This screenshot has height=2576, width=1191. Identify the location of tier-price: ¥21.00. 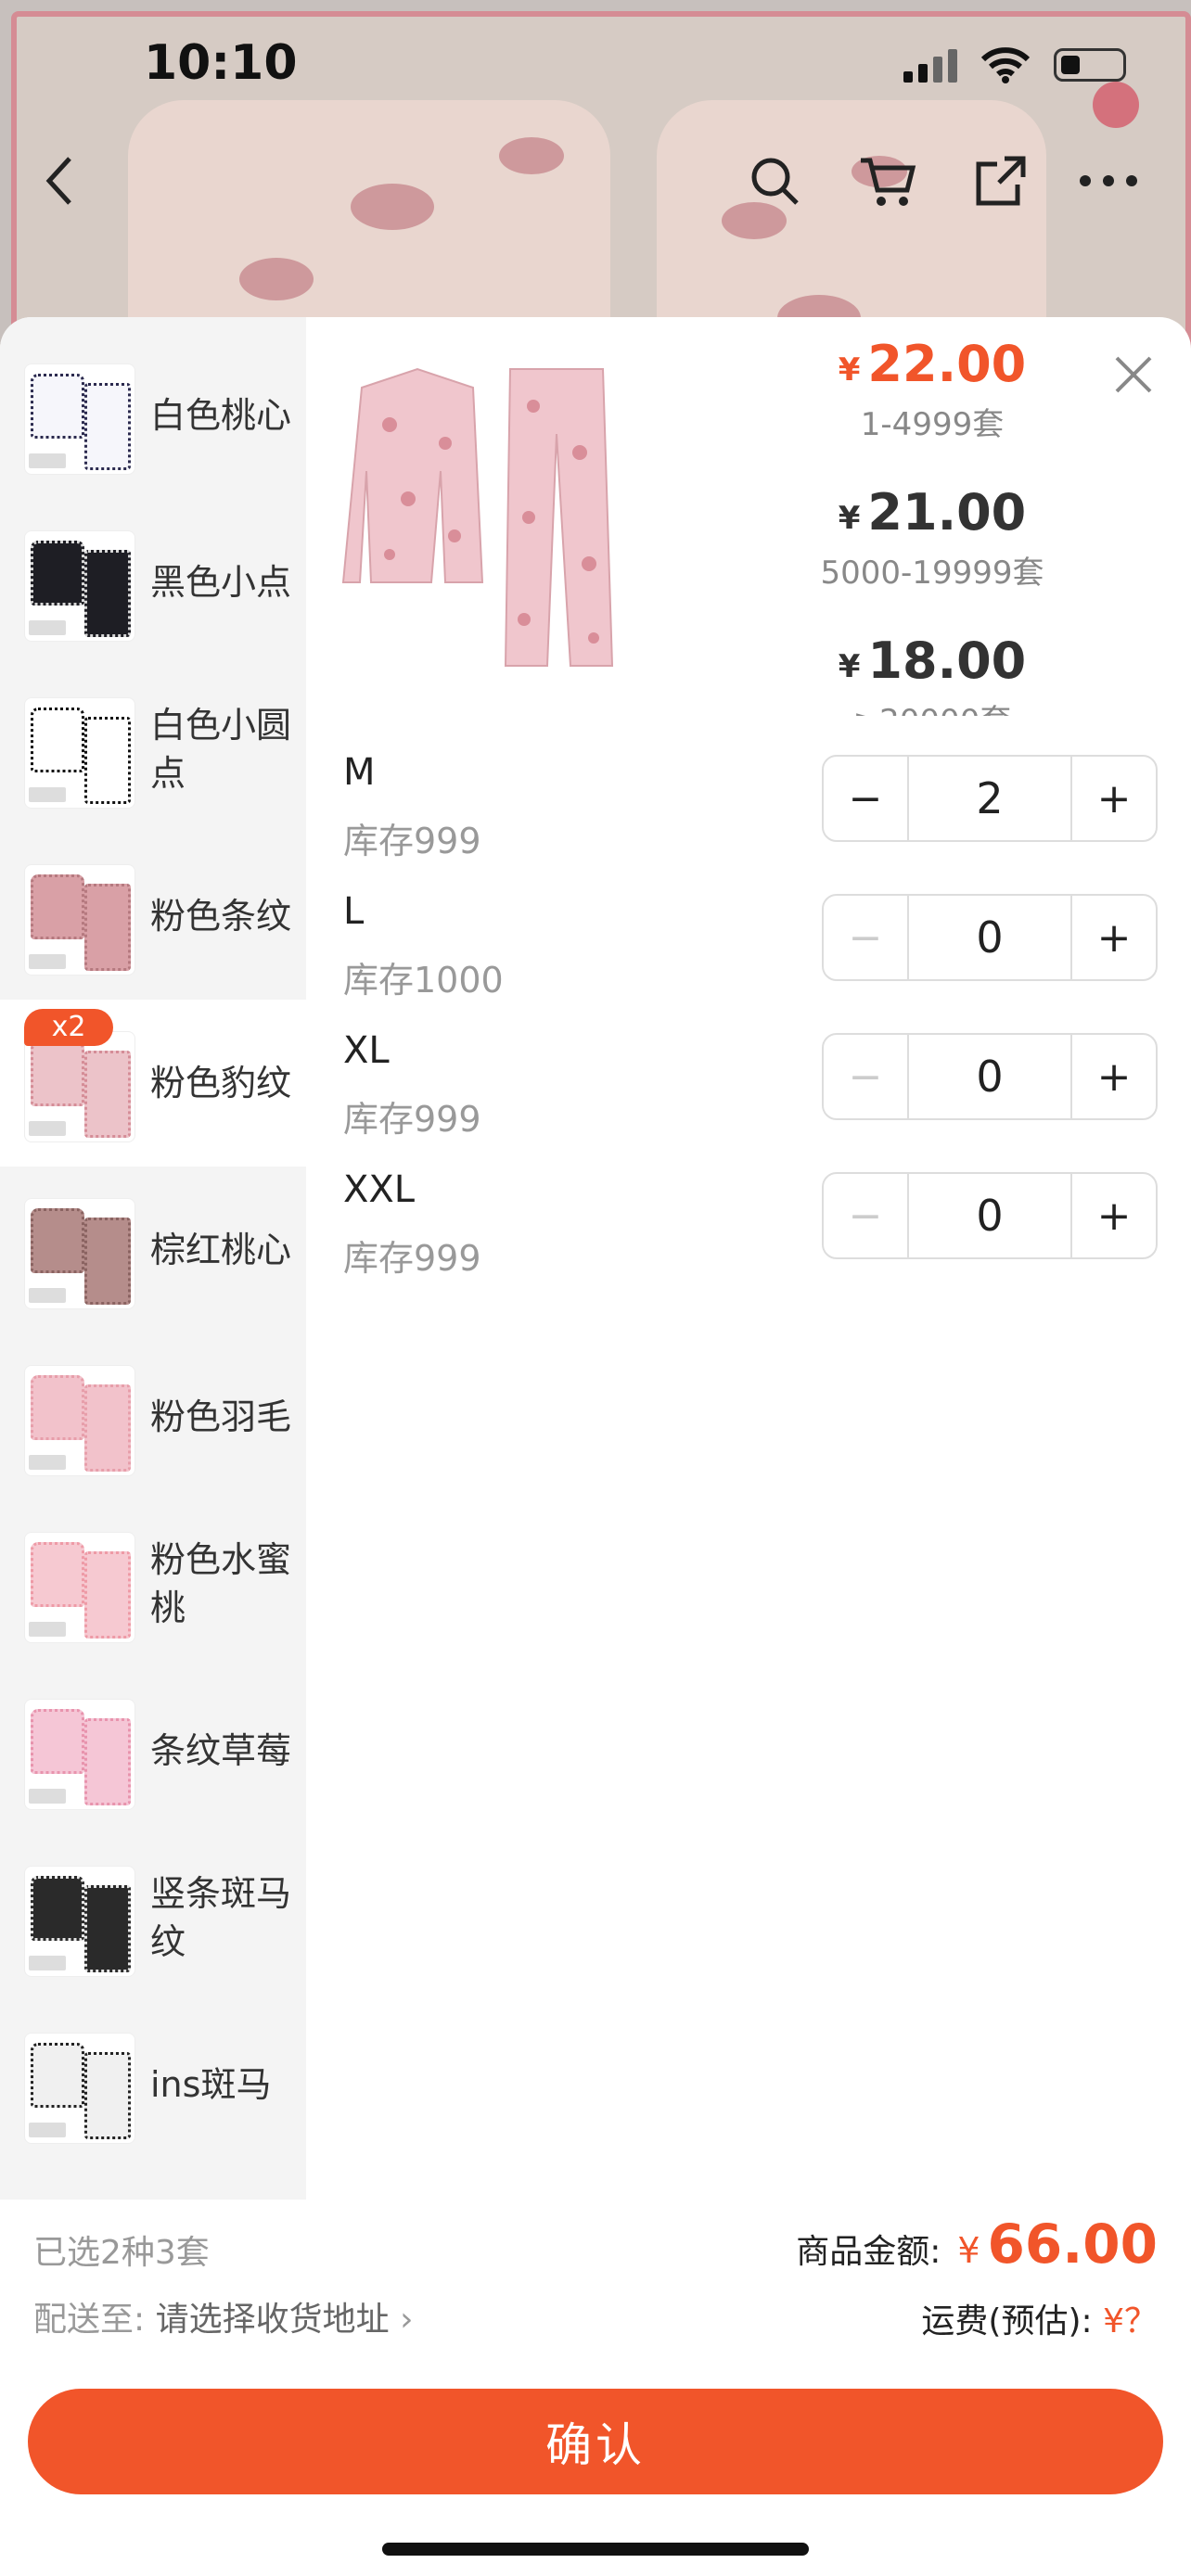
(932, 512).